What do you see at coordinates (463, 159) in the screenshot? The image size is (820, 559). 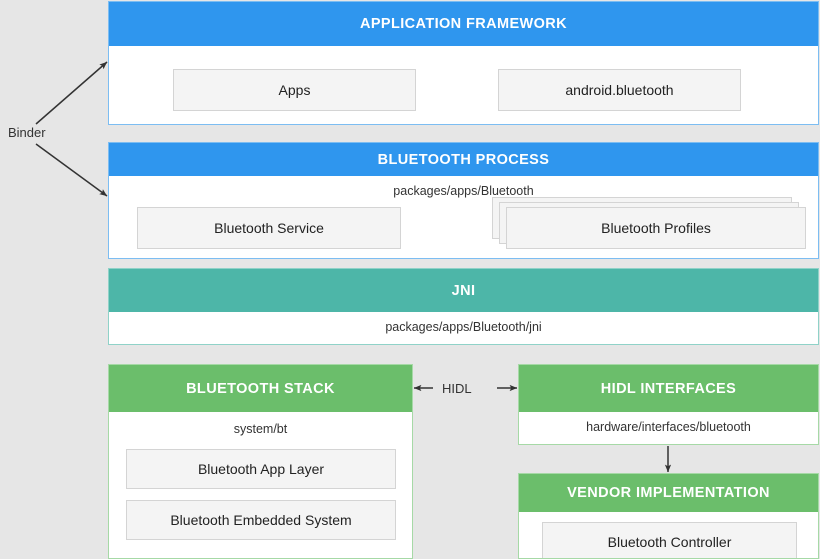 I see `bluetooth-process-title: BLUETOOTH PROCESS` at bounding box center [463, 159].